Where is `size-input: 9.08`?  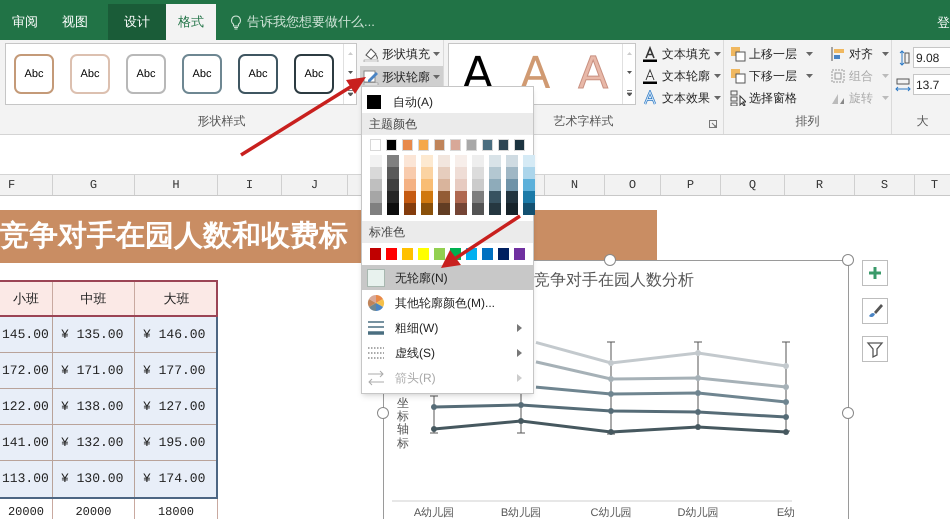
size-input: 9.08 is located at coordinates (931, 57).